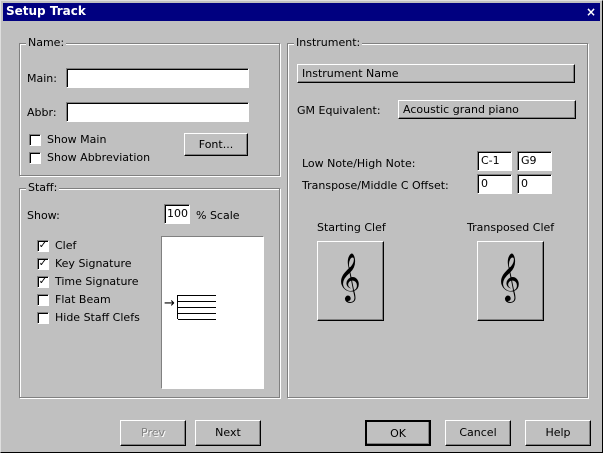  Describe the element at coordinates (494, 184) in the screenshot. I see `transpose-input: 0` at that location.